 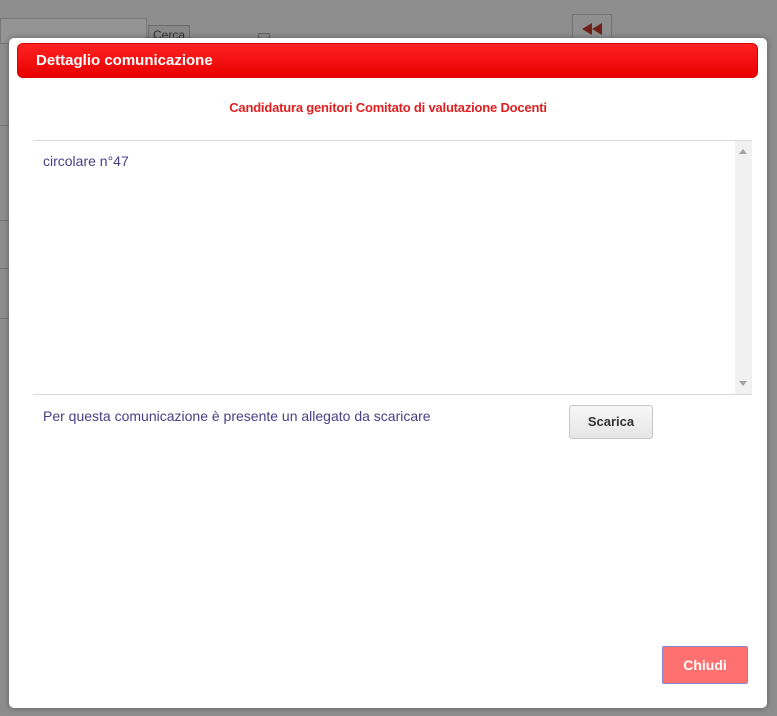 What do you see at coordinates (743, 267) in the screenshot?
I see `vertical-scrollbar` at bounding box center [743, 267].